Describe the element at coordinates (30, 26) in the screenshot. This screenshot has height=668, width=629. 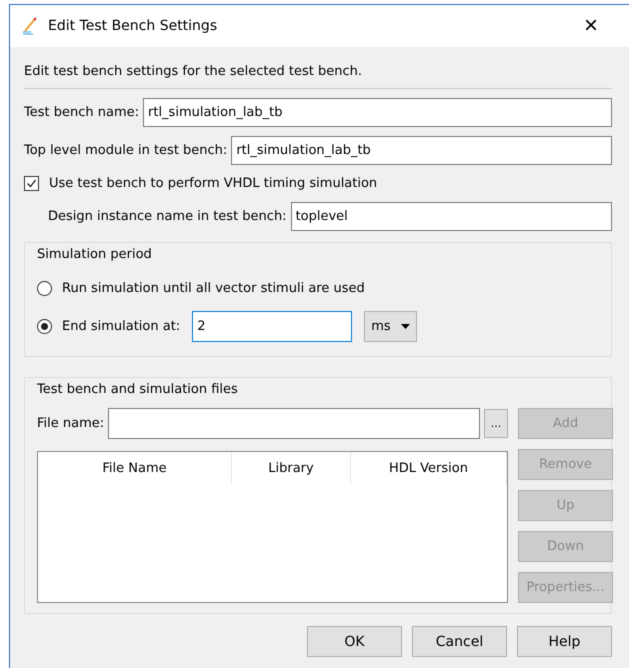
I see `pencil-icon` at that location.